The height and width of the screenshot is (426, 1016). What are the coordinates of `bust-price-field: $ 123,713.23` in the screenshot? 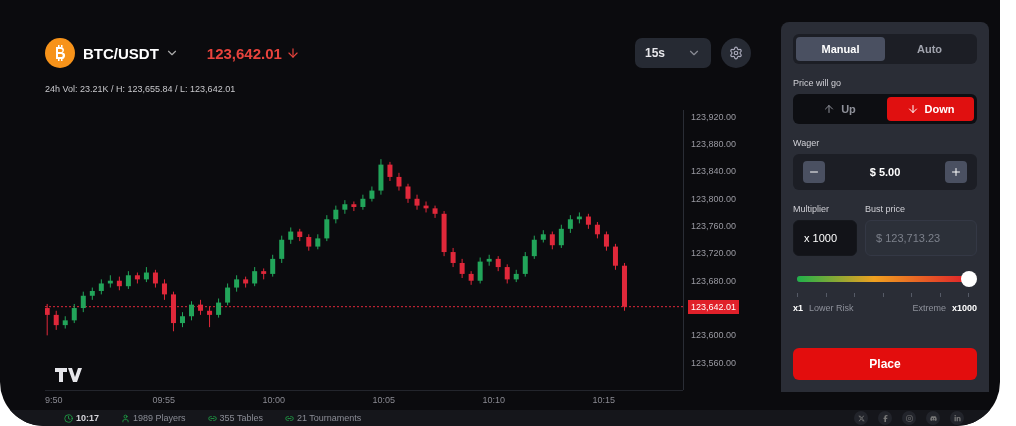 It's located at (921, 238).